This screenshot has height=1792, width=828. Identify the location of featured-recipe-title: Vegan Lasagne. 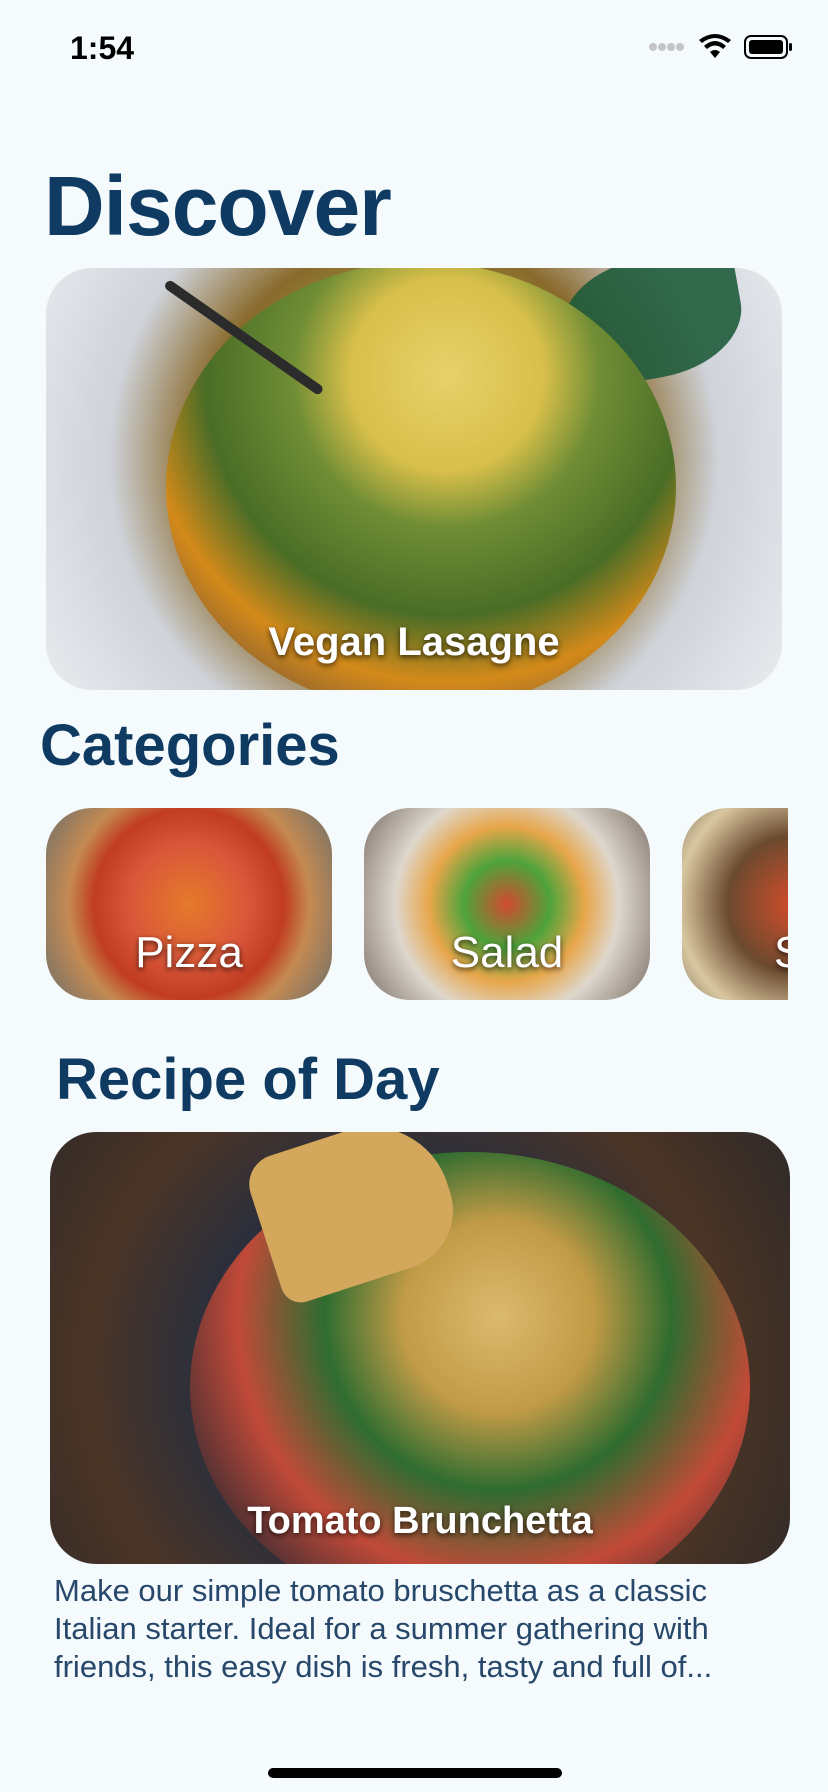
(414, 642).